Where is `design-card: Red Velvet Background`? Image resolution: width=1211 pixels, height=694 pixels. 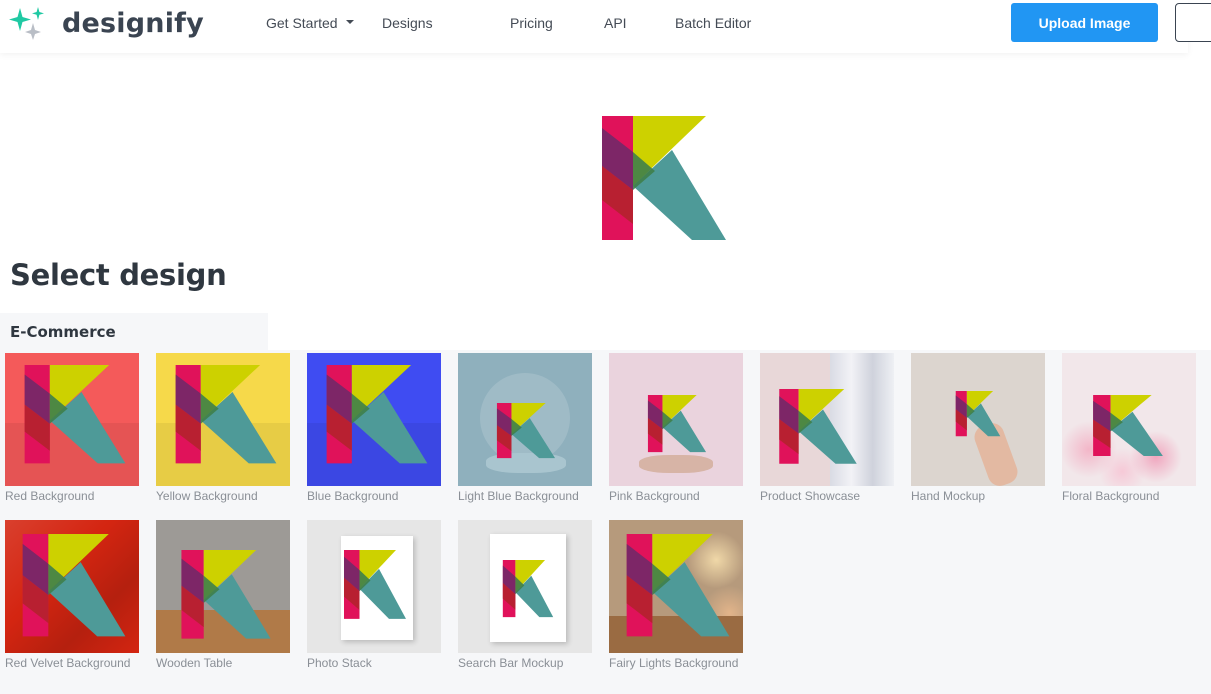
design-card: Red Velvet Background is located at coordinates (72, 595).